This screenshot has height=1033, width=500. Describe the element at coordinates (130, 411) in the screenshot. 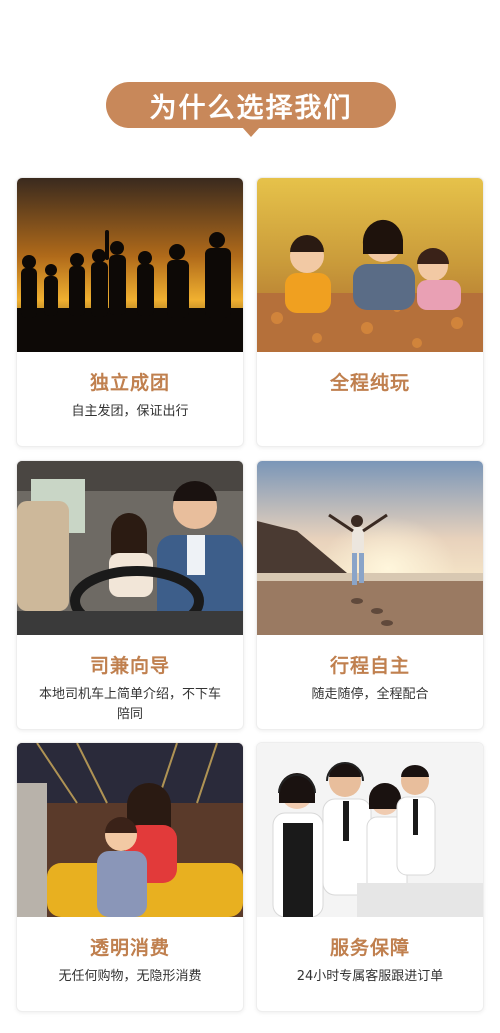

I see `feature-description: 自主发团，保证出行` at that location.